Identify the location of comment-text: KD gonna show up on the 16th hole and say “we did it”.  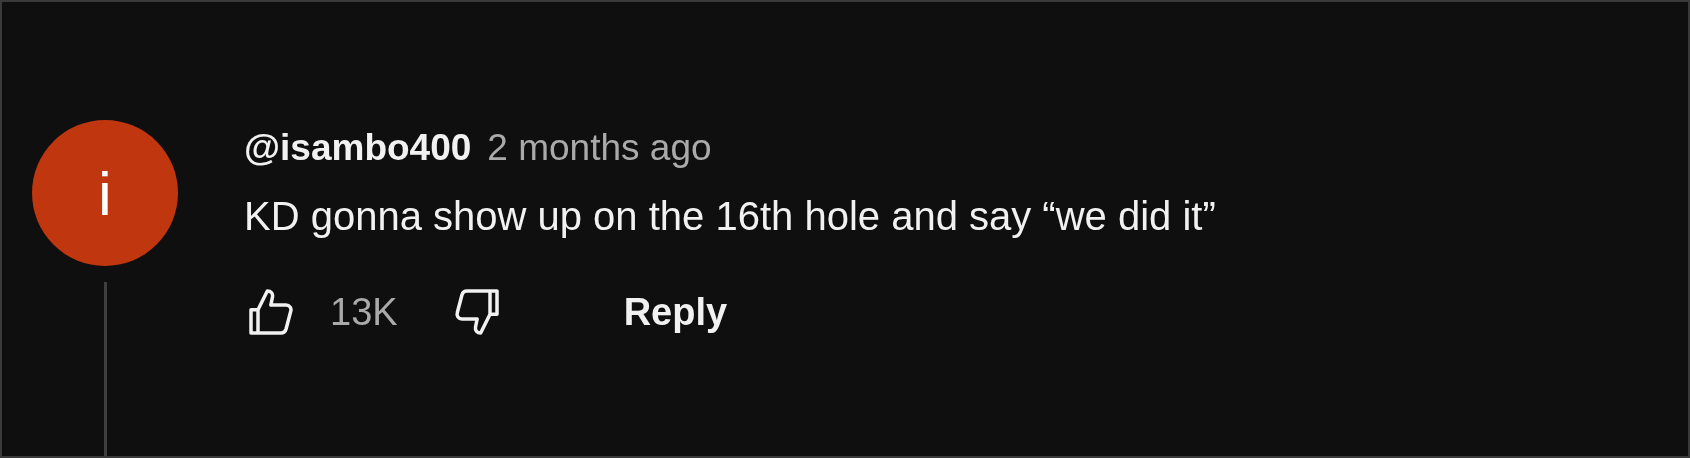
(730, 216).